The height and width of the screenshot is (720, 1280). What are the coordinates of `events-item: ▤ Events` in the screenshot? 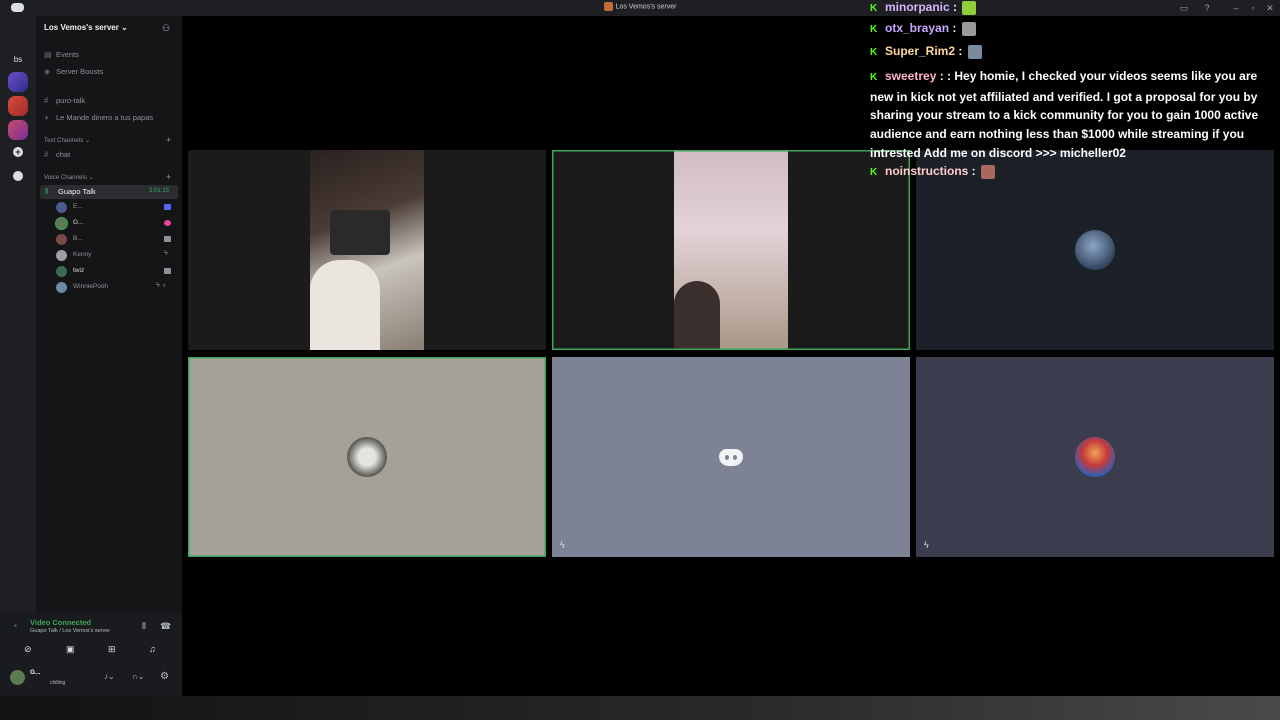 It's located at (61, 54).